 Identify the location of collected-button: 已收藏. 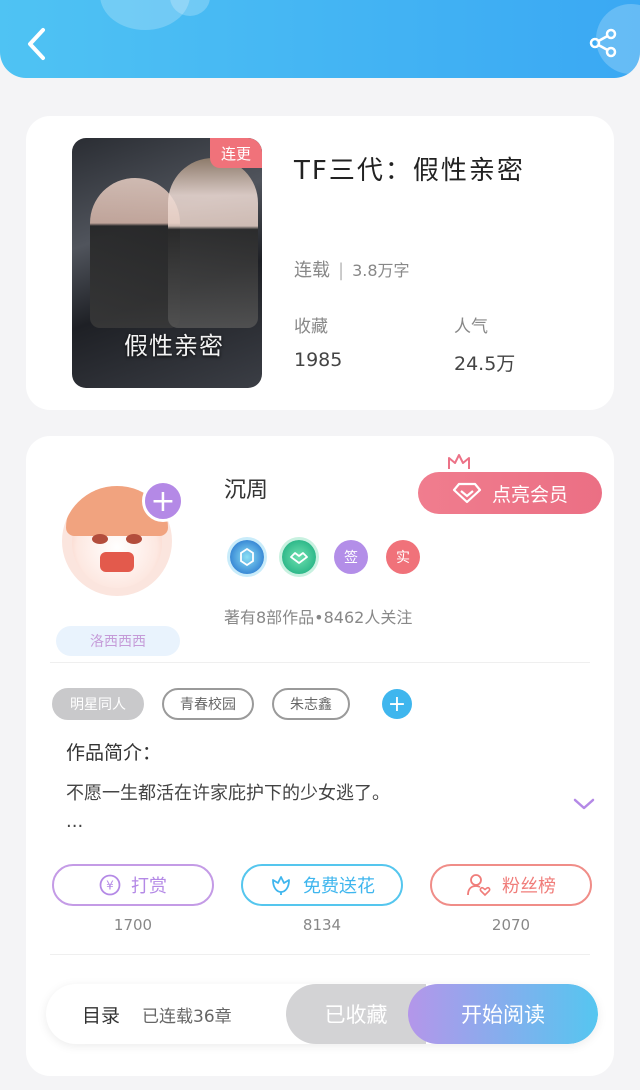
(356, 1014).